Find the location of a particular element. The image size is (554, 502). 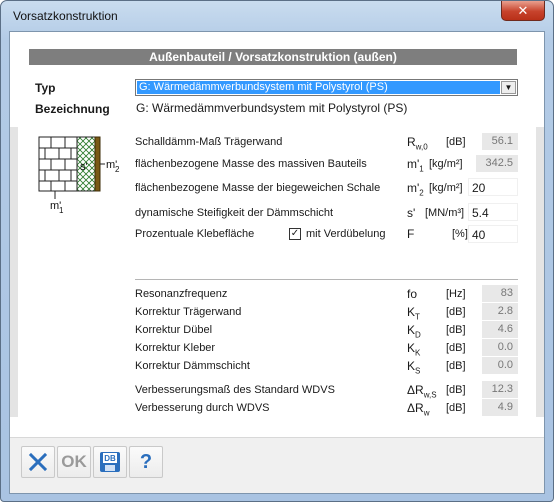

cancel-button is located at coordinates (38, 462).